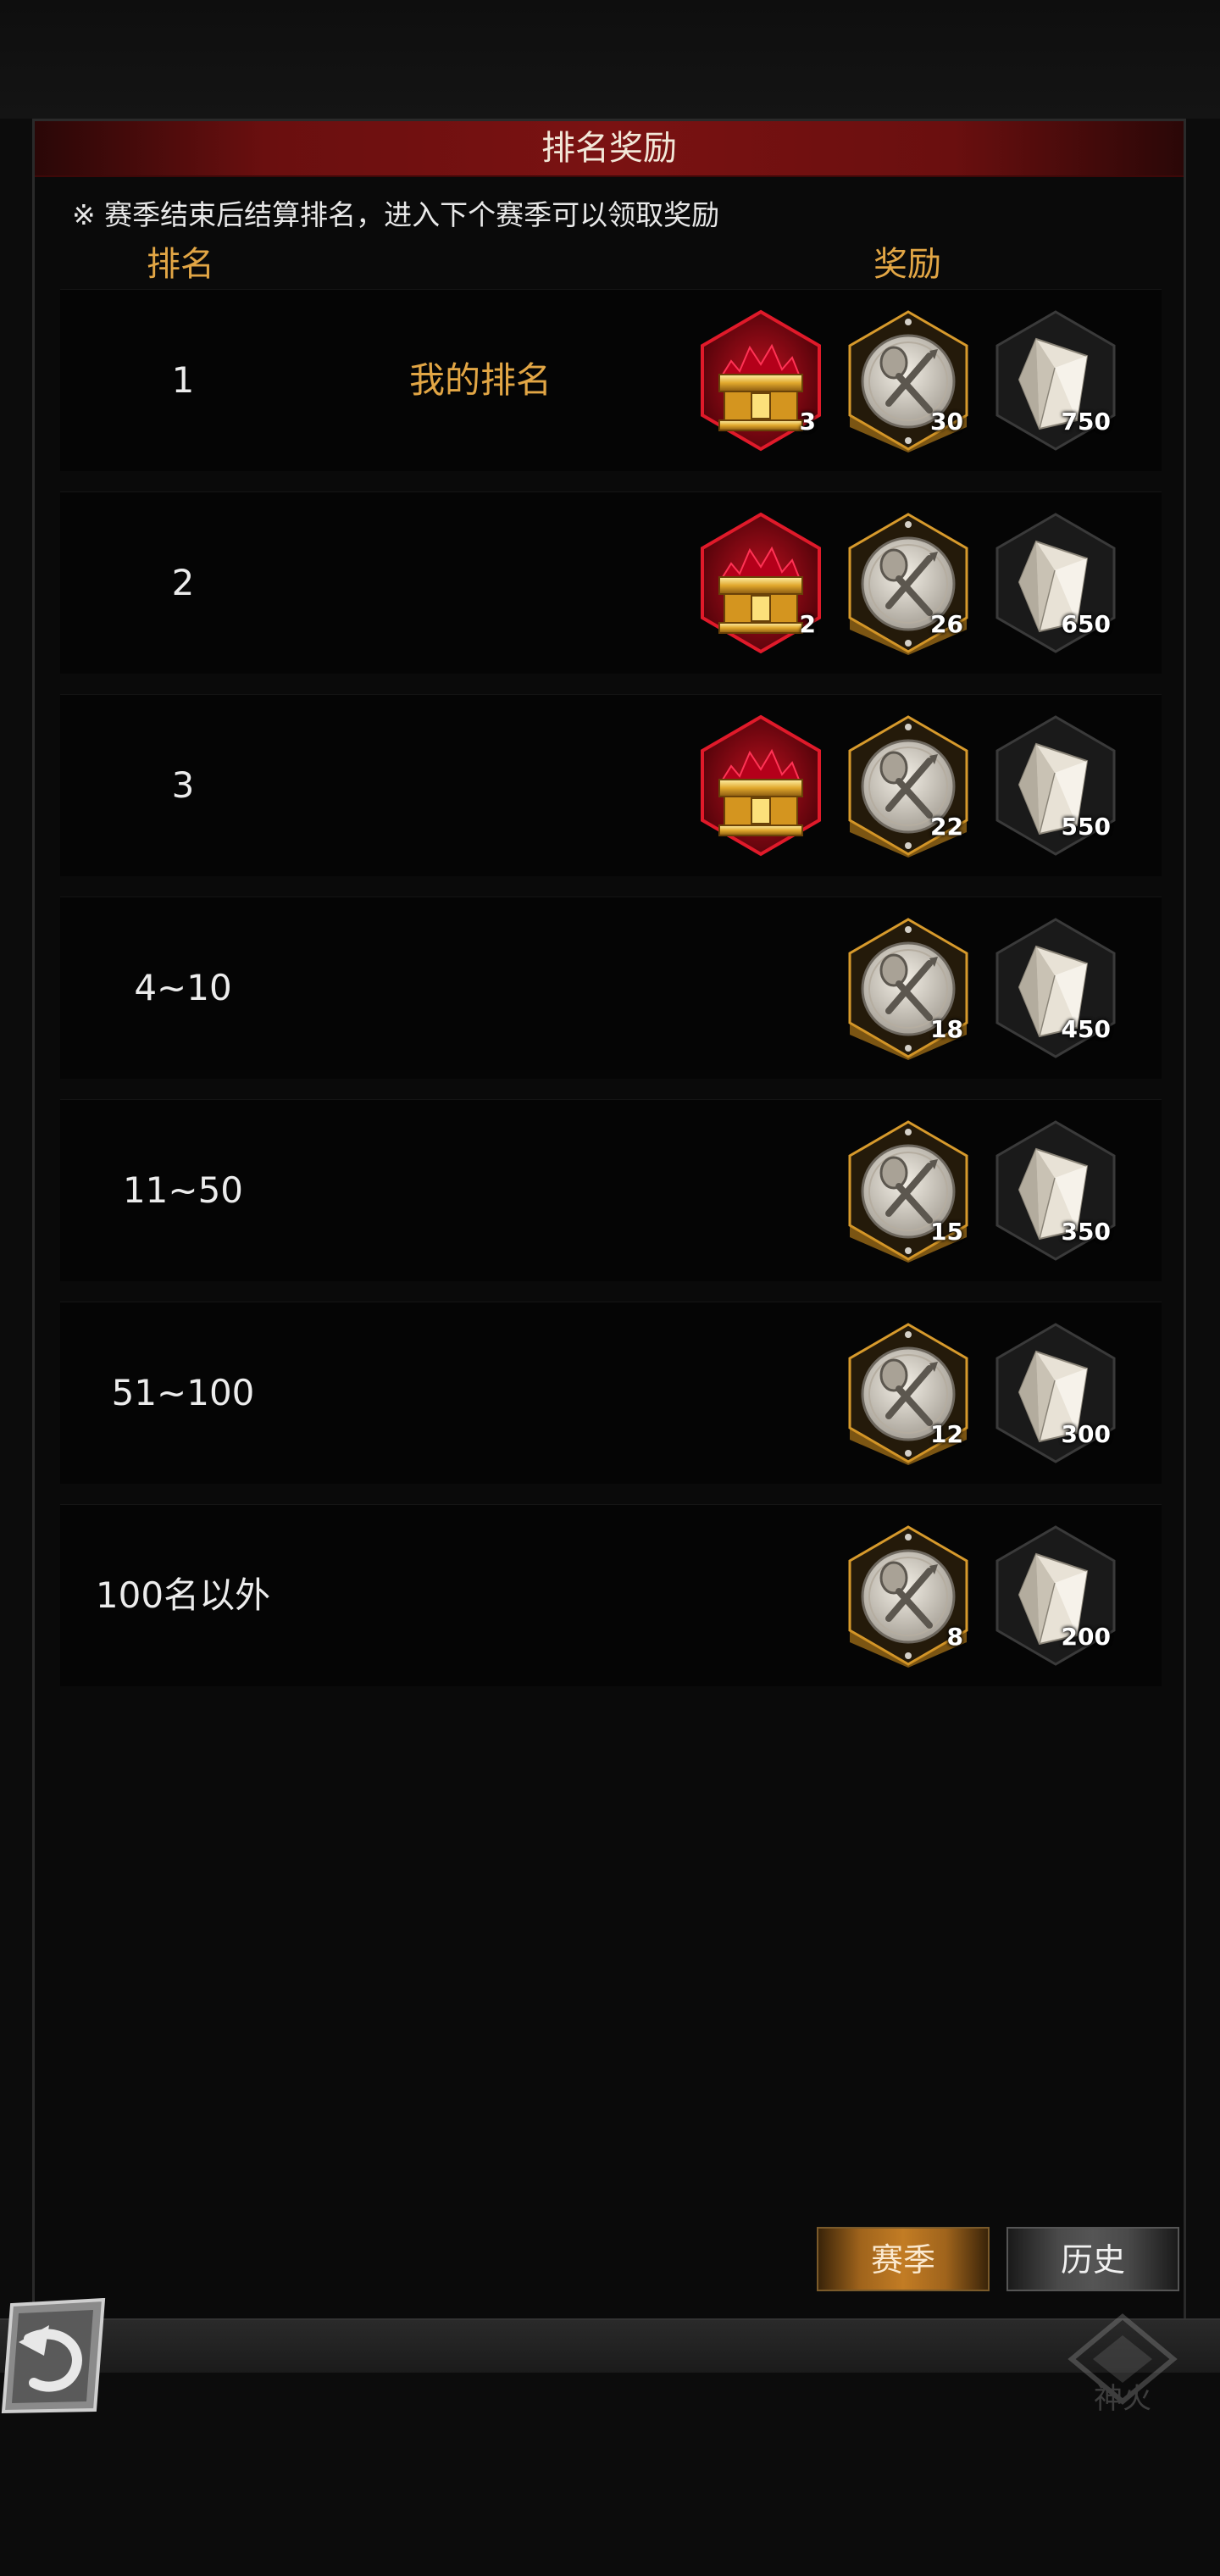  What do you see at coordinates (610, 2345) in the screenshot?
I see `bottom-bar` at bounding box center [610, 2345].